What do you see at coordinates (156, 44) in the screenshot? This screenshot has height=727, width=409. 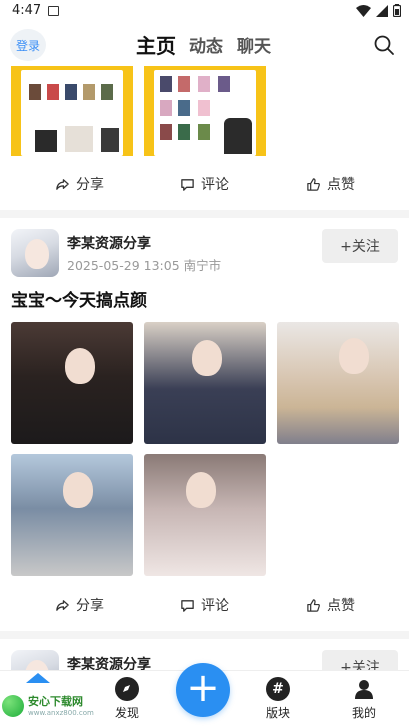 I see `tab-home: 主页` at bounding box center [156, 44].